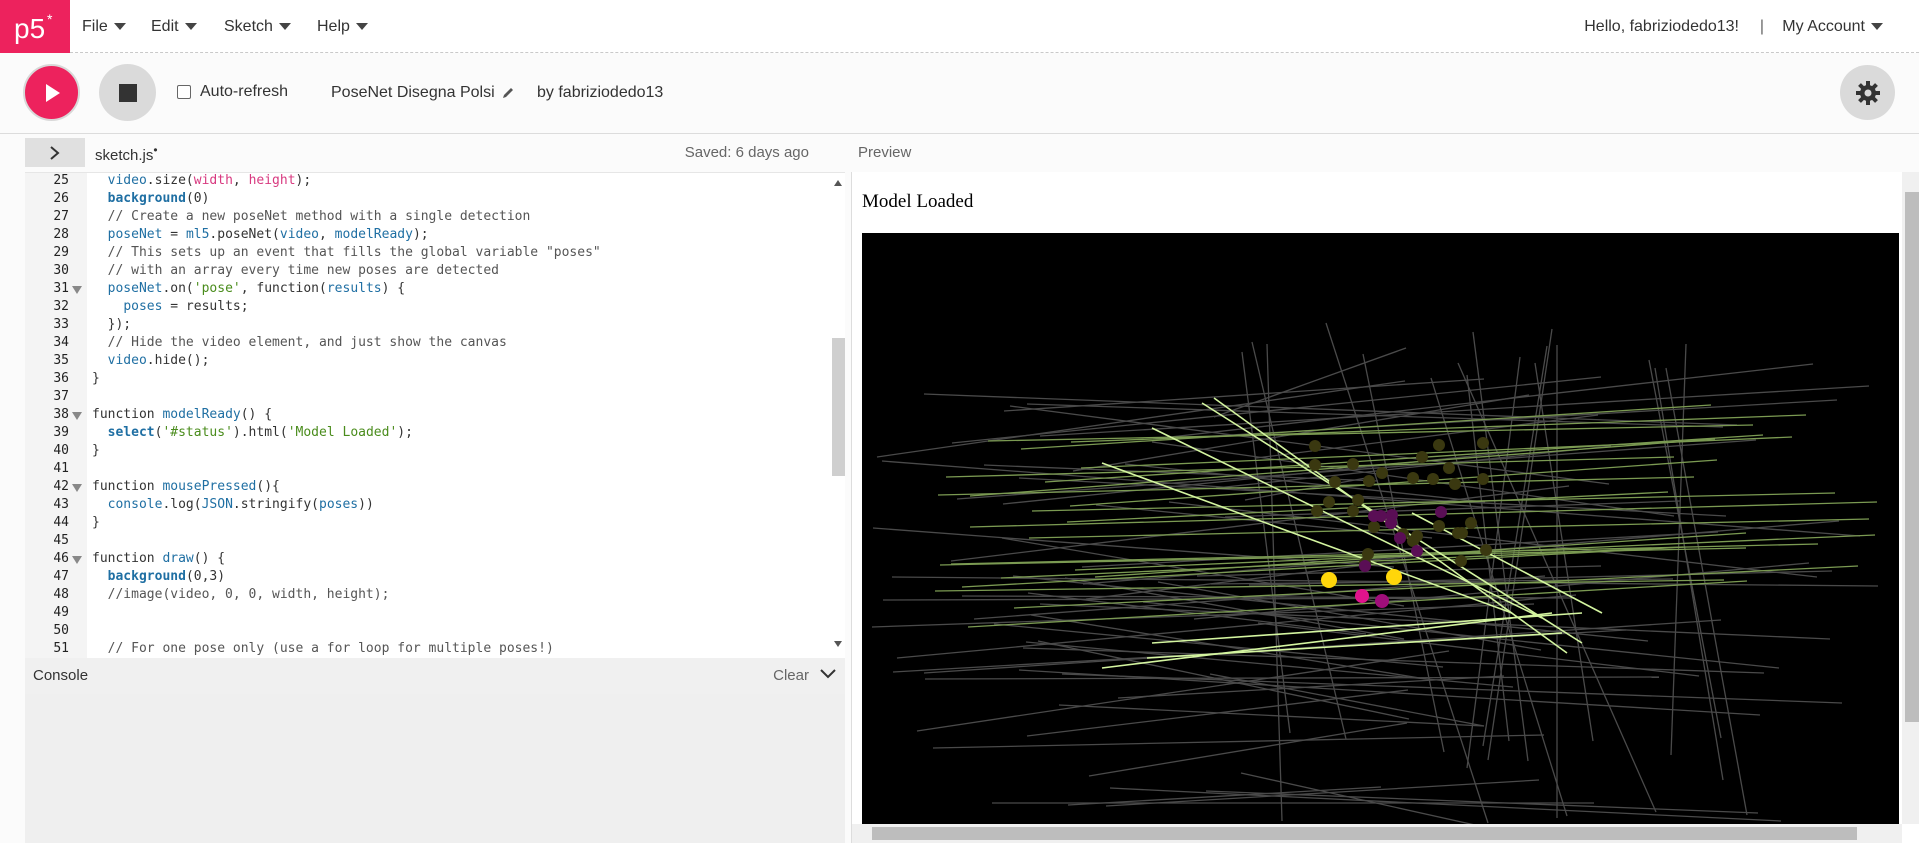  Describe the element at coordinates (166, 576) in the screenshot. I see `code-line-47: background(0,3)` at that location.